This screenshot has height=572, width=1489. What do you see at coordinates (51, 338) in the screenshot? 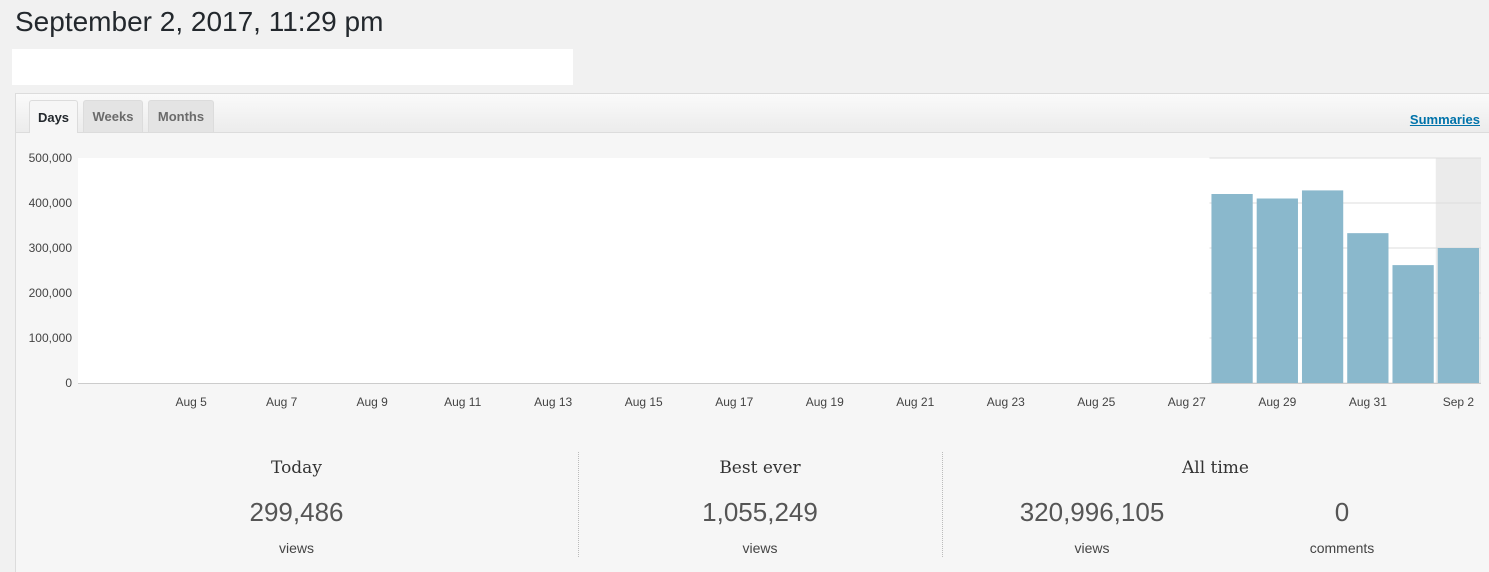
I see `y-tick-label: 100,000` at bounding box center [51, 338].